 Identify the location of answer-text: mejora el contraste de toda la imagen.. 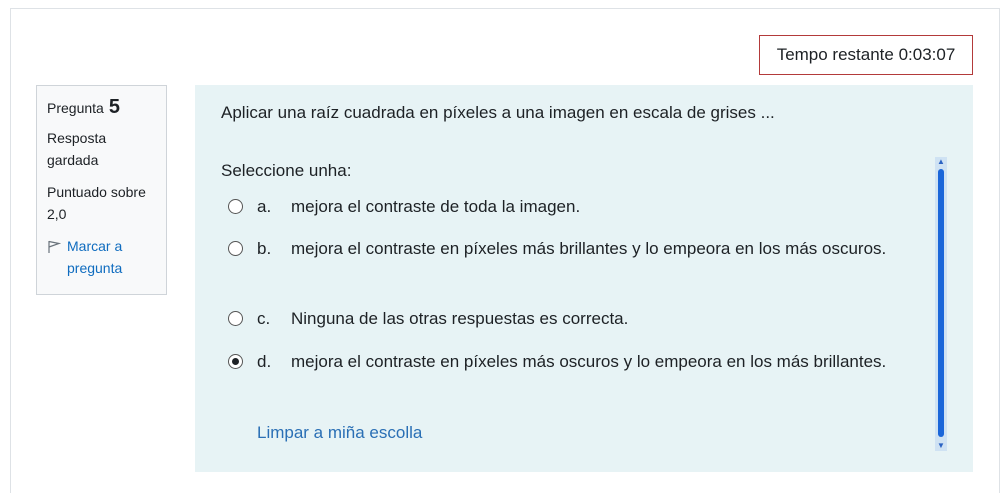
(436, 206).